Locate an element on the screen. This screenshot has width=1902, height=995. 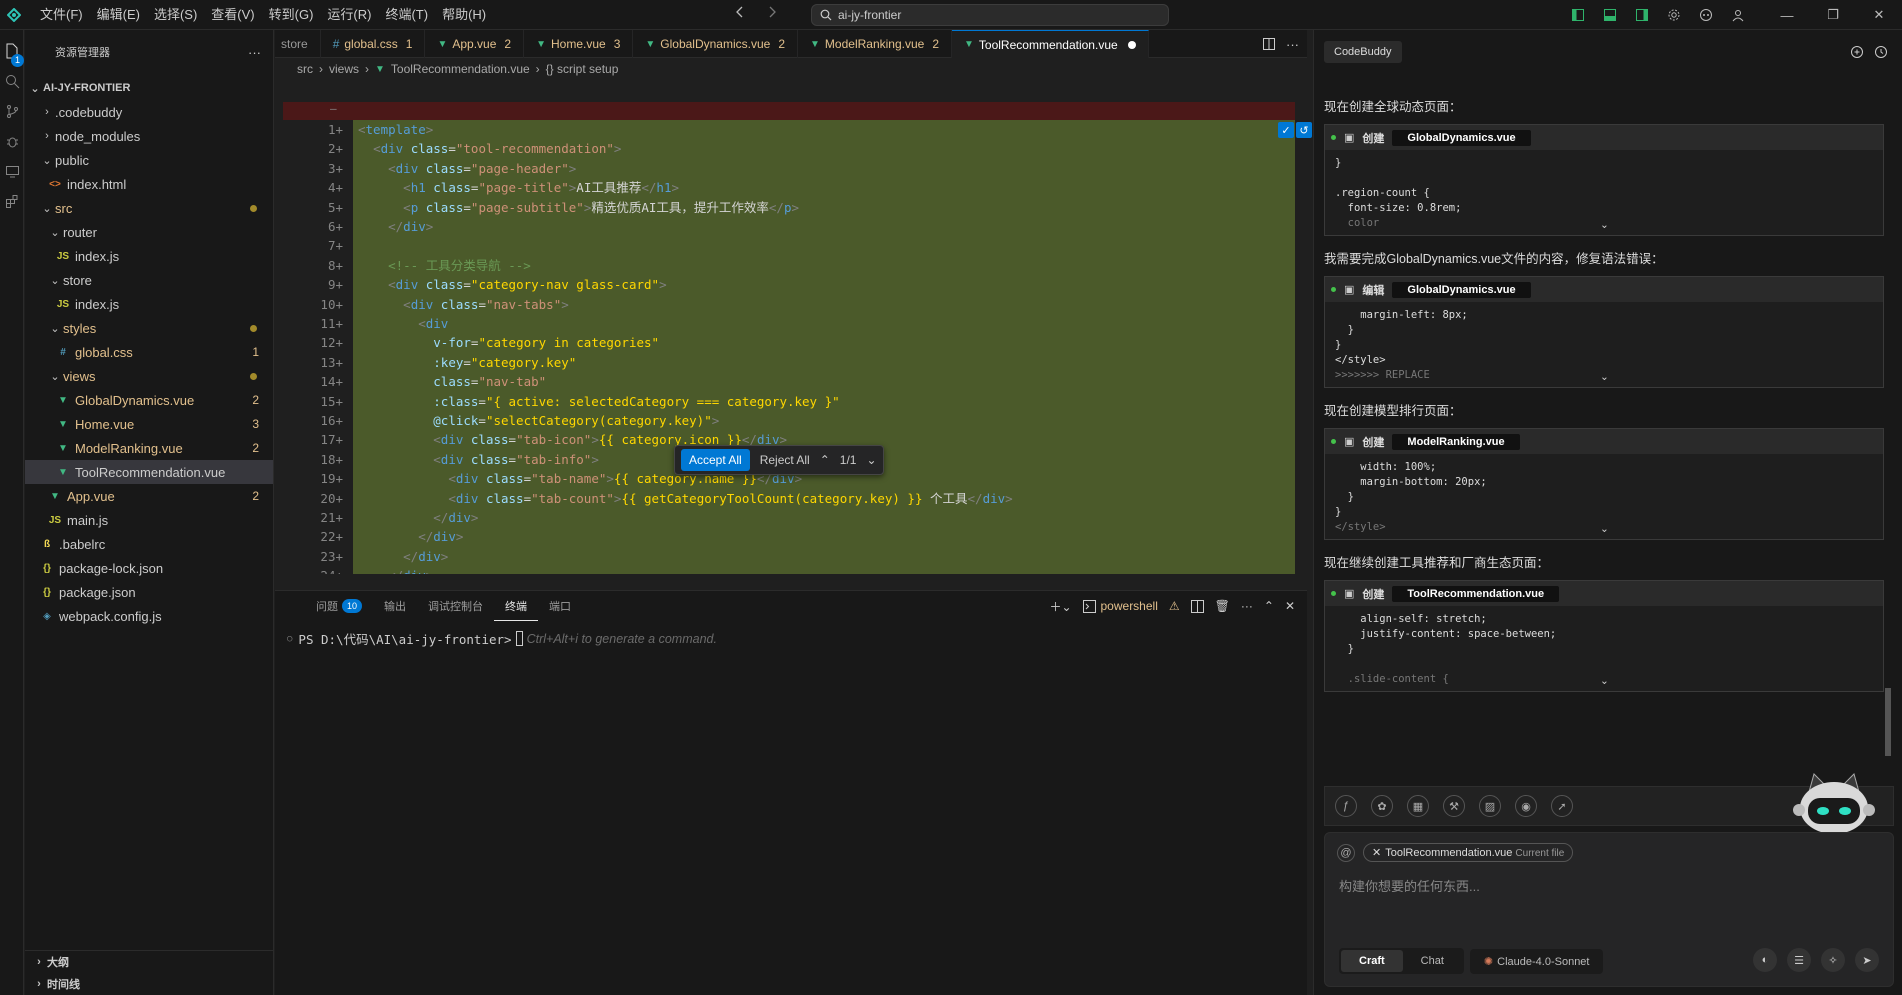
rules-icon: ☰ is located at coordinates (1799, 960).